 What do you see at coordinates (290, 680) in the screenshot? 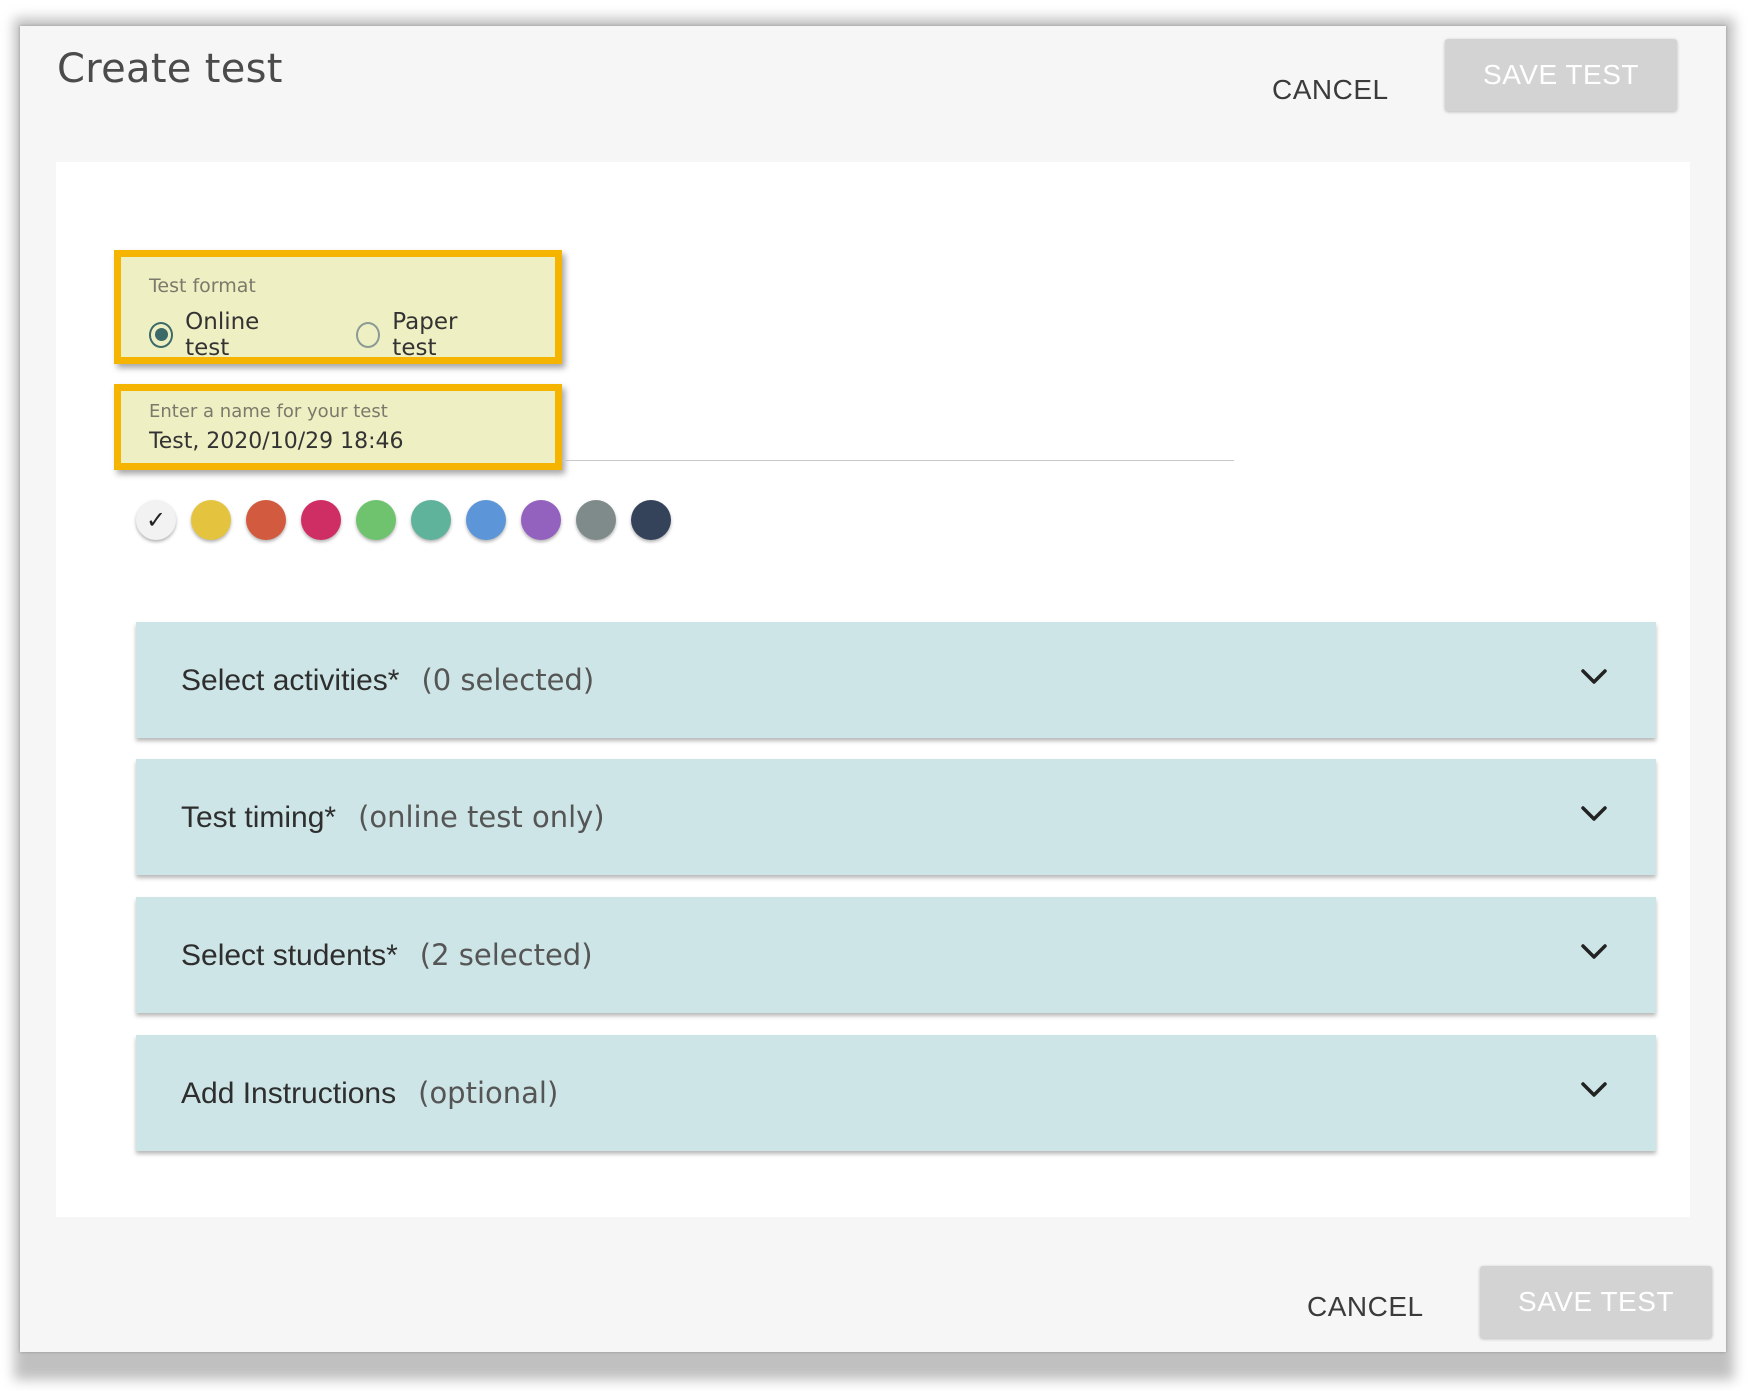
I see `section-title-text: Select activities*` at bounding box center [290, 680].